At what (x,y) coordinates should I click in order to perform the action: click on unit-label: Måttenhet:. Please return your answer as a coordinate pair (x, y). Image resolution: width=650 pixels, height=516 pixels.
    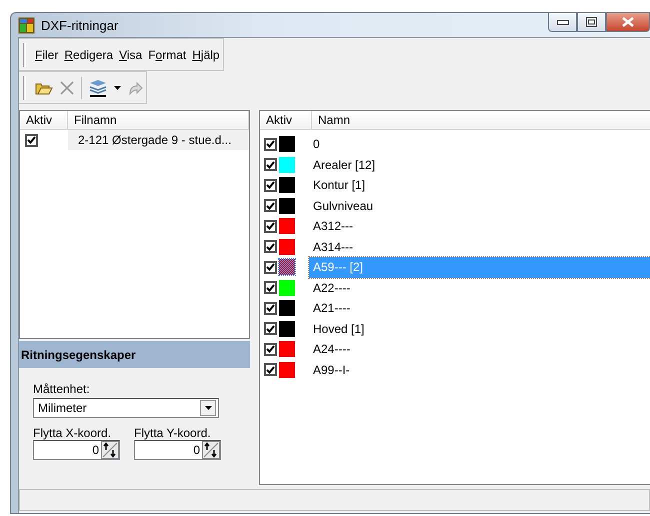
    Looking at the image, I should click on (62, 389).